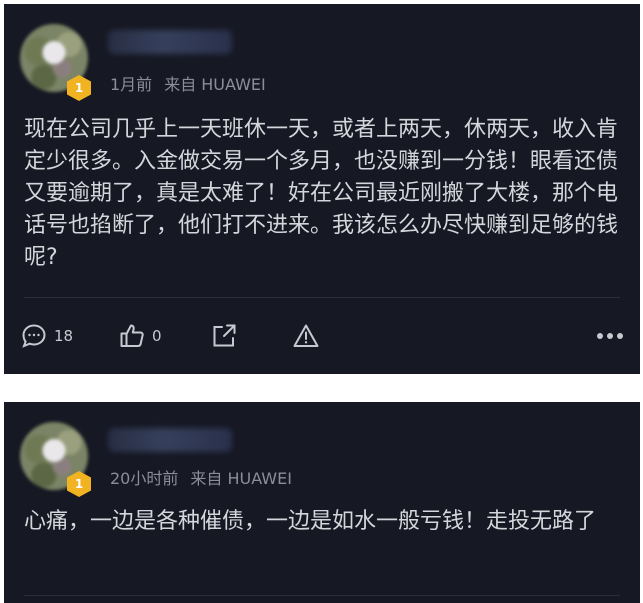 The height and width of the screenshot is (603, 643). I want to click on warning-icon, so click(306, 336).